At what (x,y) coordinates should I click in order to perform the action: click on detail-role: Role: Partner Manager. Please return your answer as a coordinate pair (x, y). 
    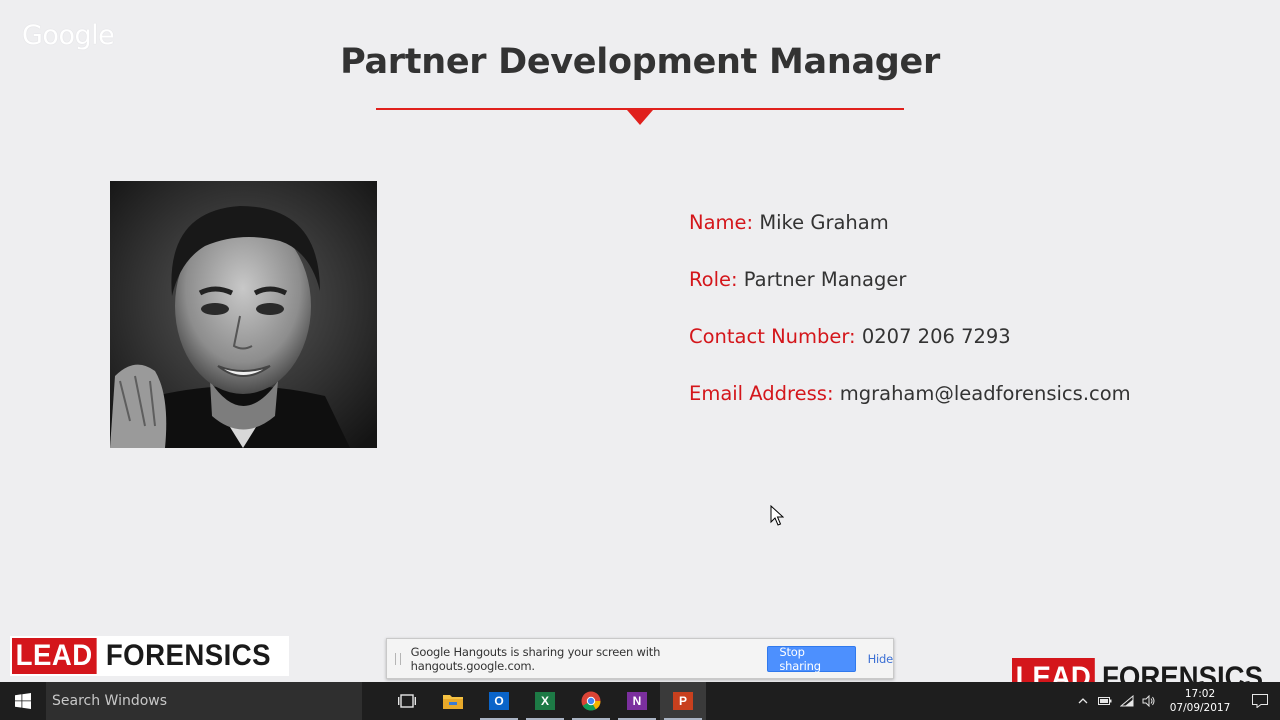
    Looking at the image, I should click on (910, 296).